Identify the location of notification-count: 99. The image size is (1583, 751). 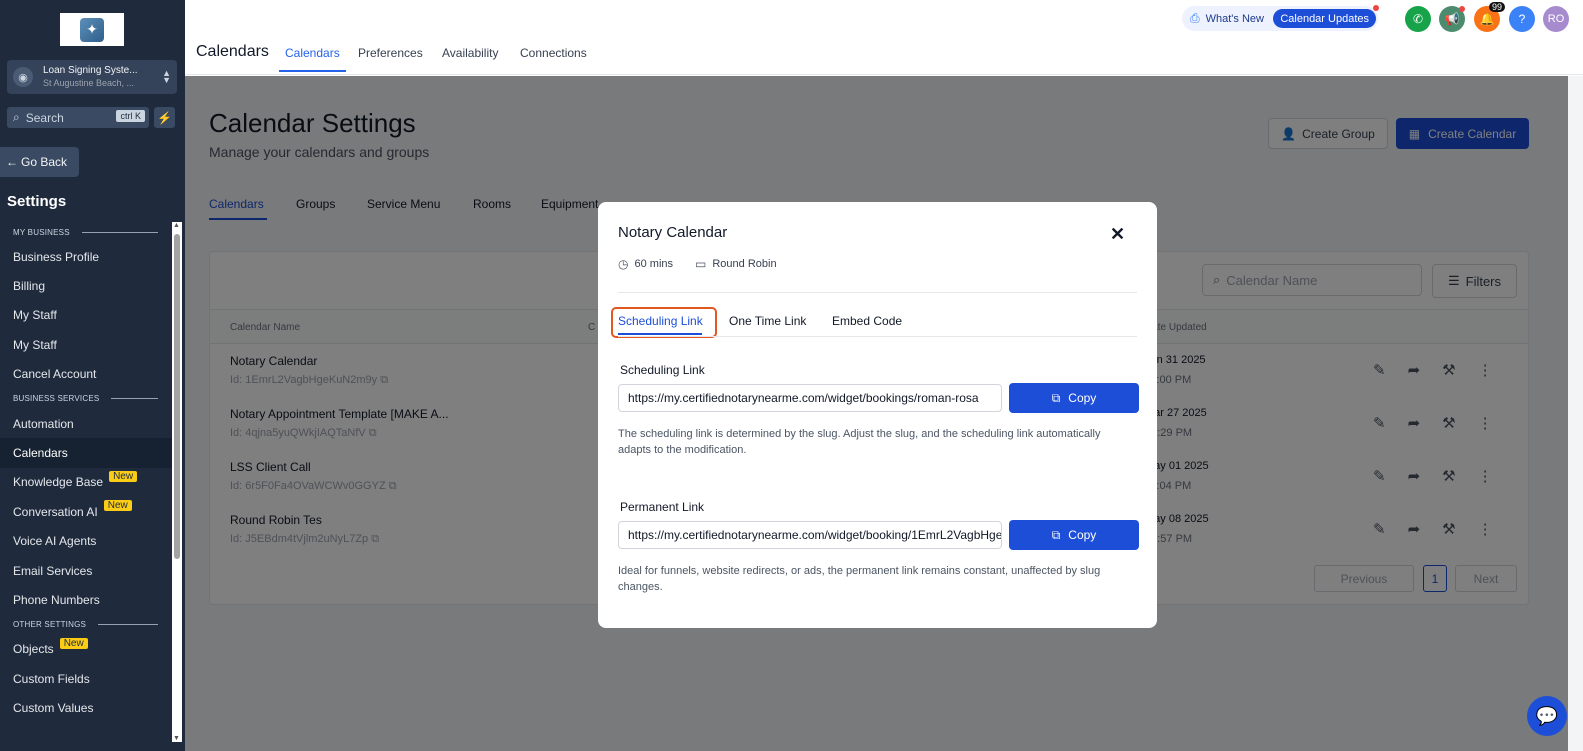
(1496, 7).